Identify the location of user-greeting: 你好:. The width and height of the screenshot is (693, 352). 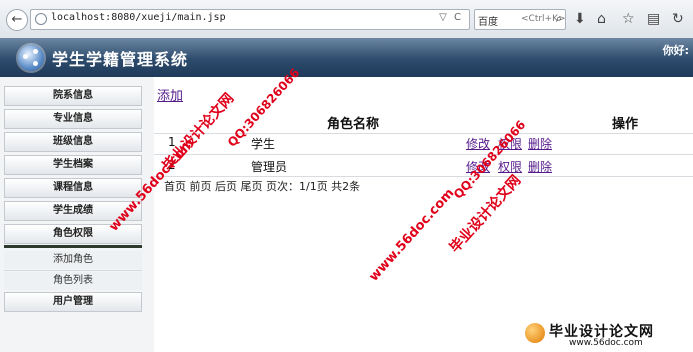
(675, 50).